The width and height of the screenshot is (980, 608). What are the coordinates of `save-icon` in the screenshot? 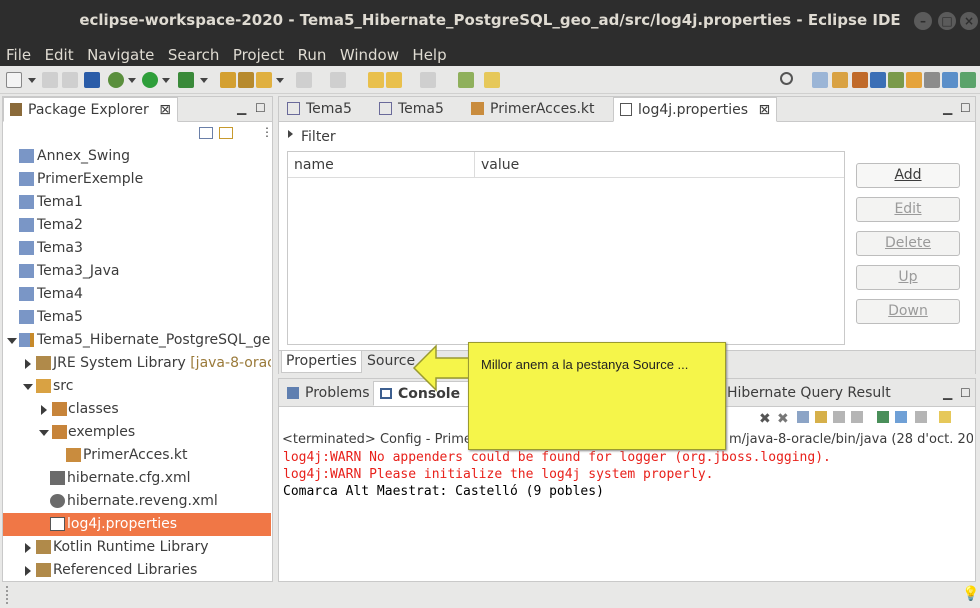 It's located at (50, 80).